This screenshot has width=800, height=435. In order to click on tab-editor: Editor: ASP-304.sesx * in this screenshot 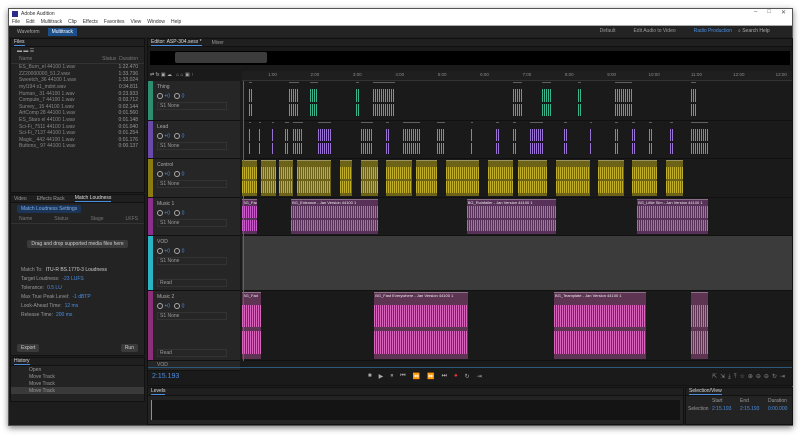, I will do `click(176, 42)`.